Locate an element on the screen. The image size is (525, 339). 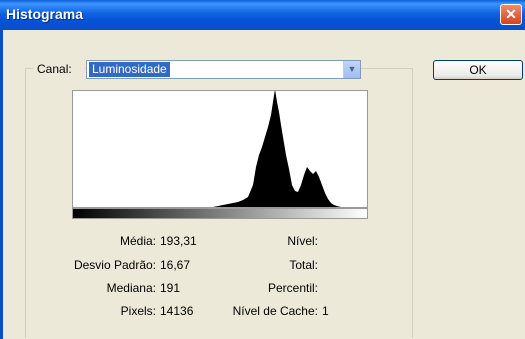
mean-label: Média: is located at coordinates (137, 241).